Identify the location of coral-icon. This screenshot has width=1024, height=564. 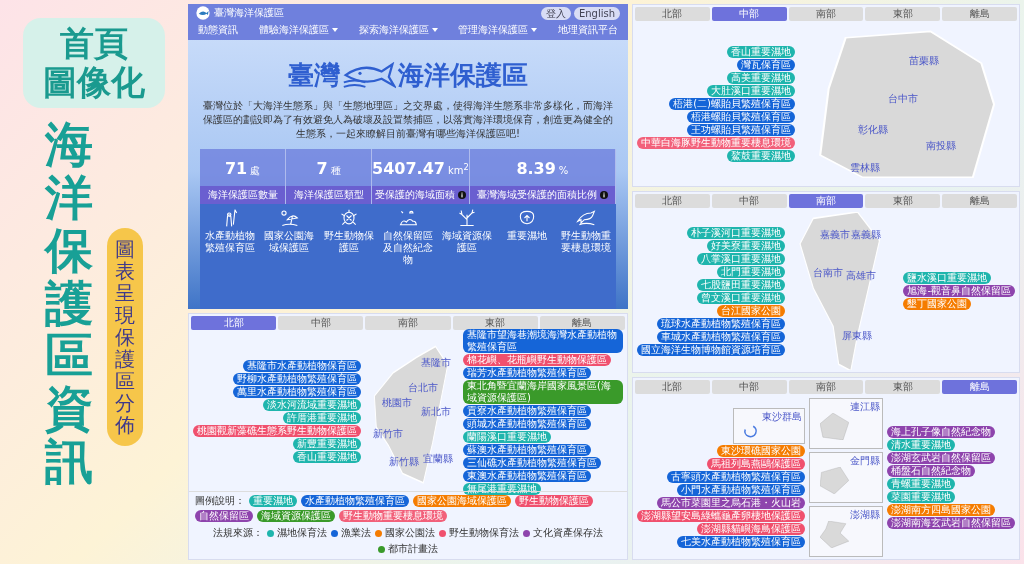
(467, 218).